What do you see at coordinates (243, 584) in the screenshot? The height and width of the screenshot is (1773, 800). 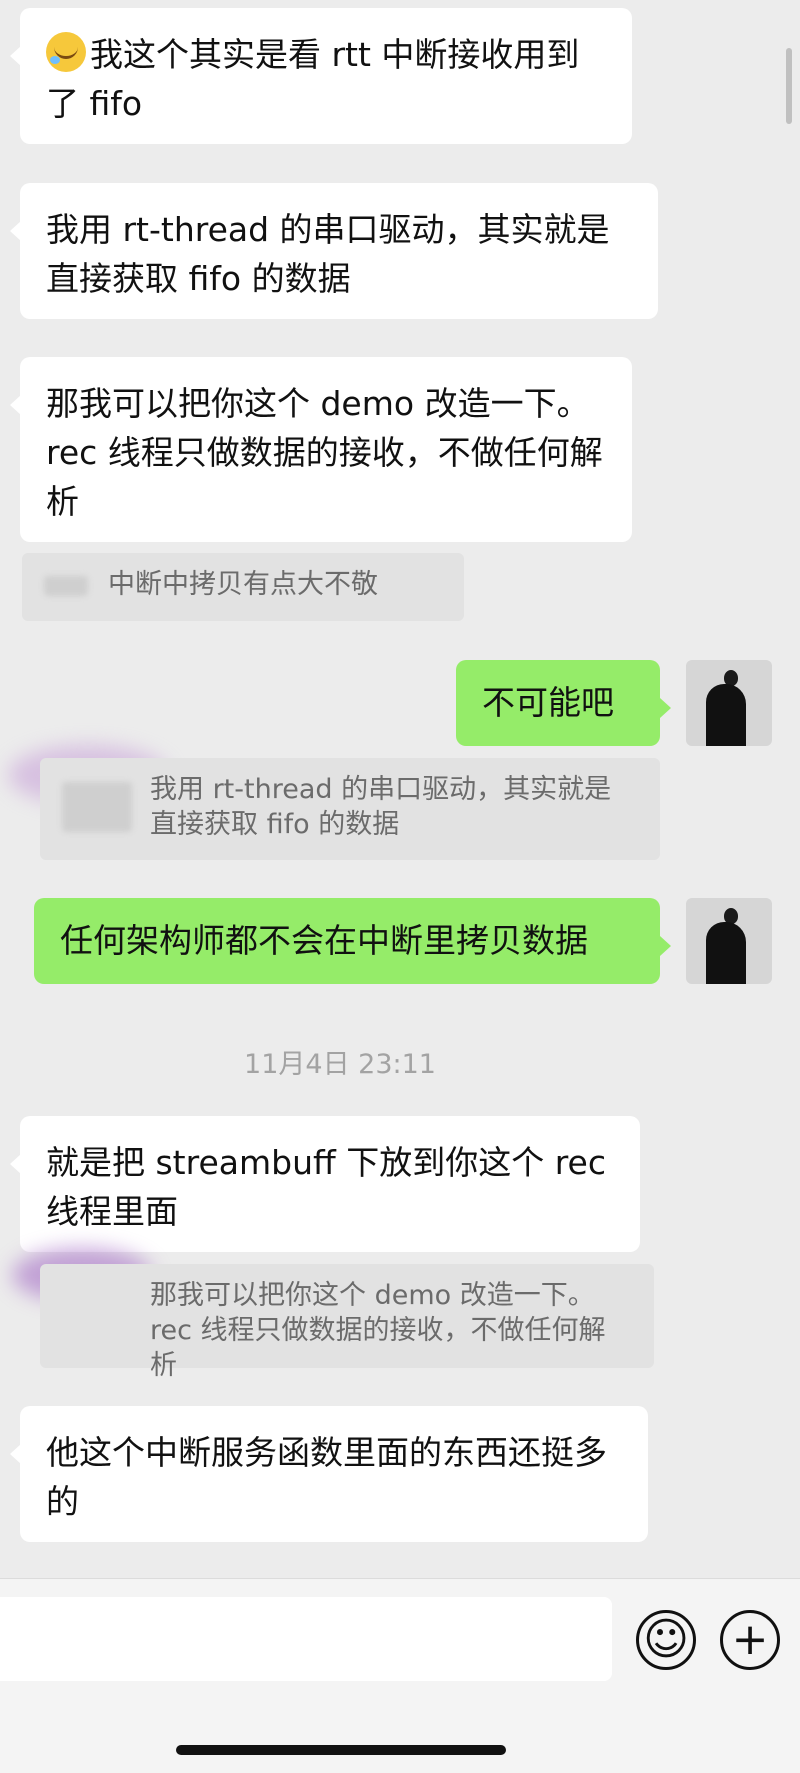 I see `quote-text: 中断中拷贝有点大不敬` at bounding box center [243, 584].